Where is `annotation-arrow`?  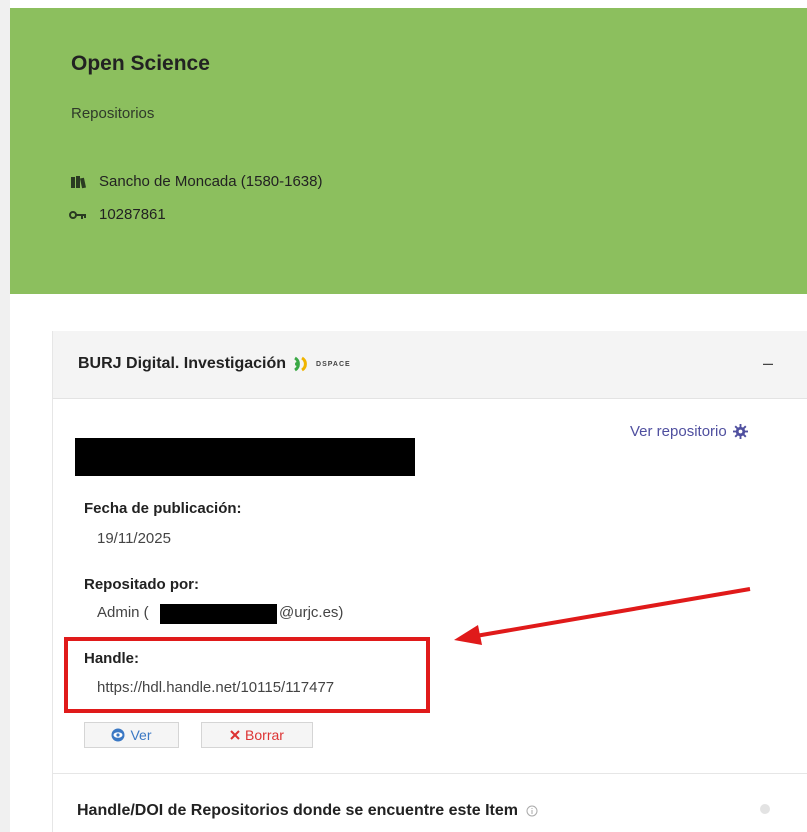 annotation-arrow is located at coordinates (602, 616).